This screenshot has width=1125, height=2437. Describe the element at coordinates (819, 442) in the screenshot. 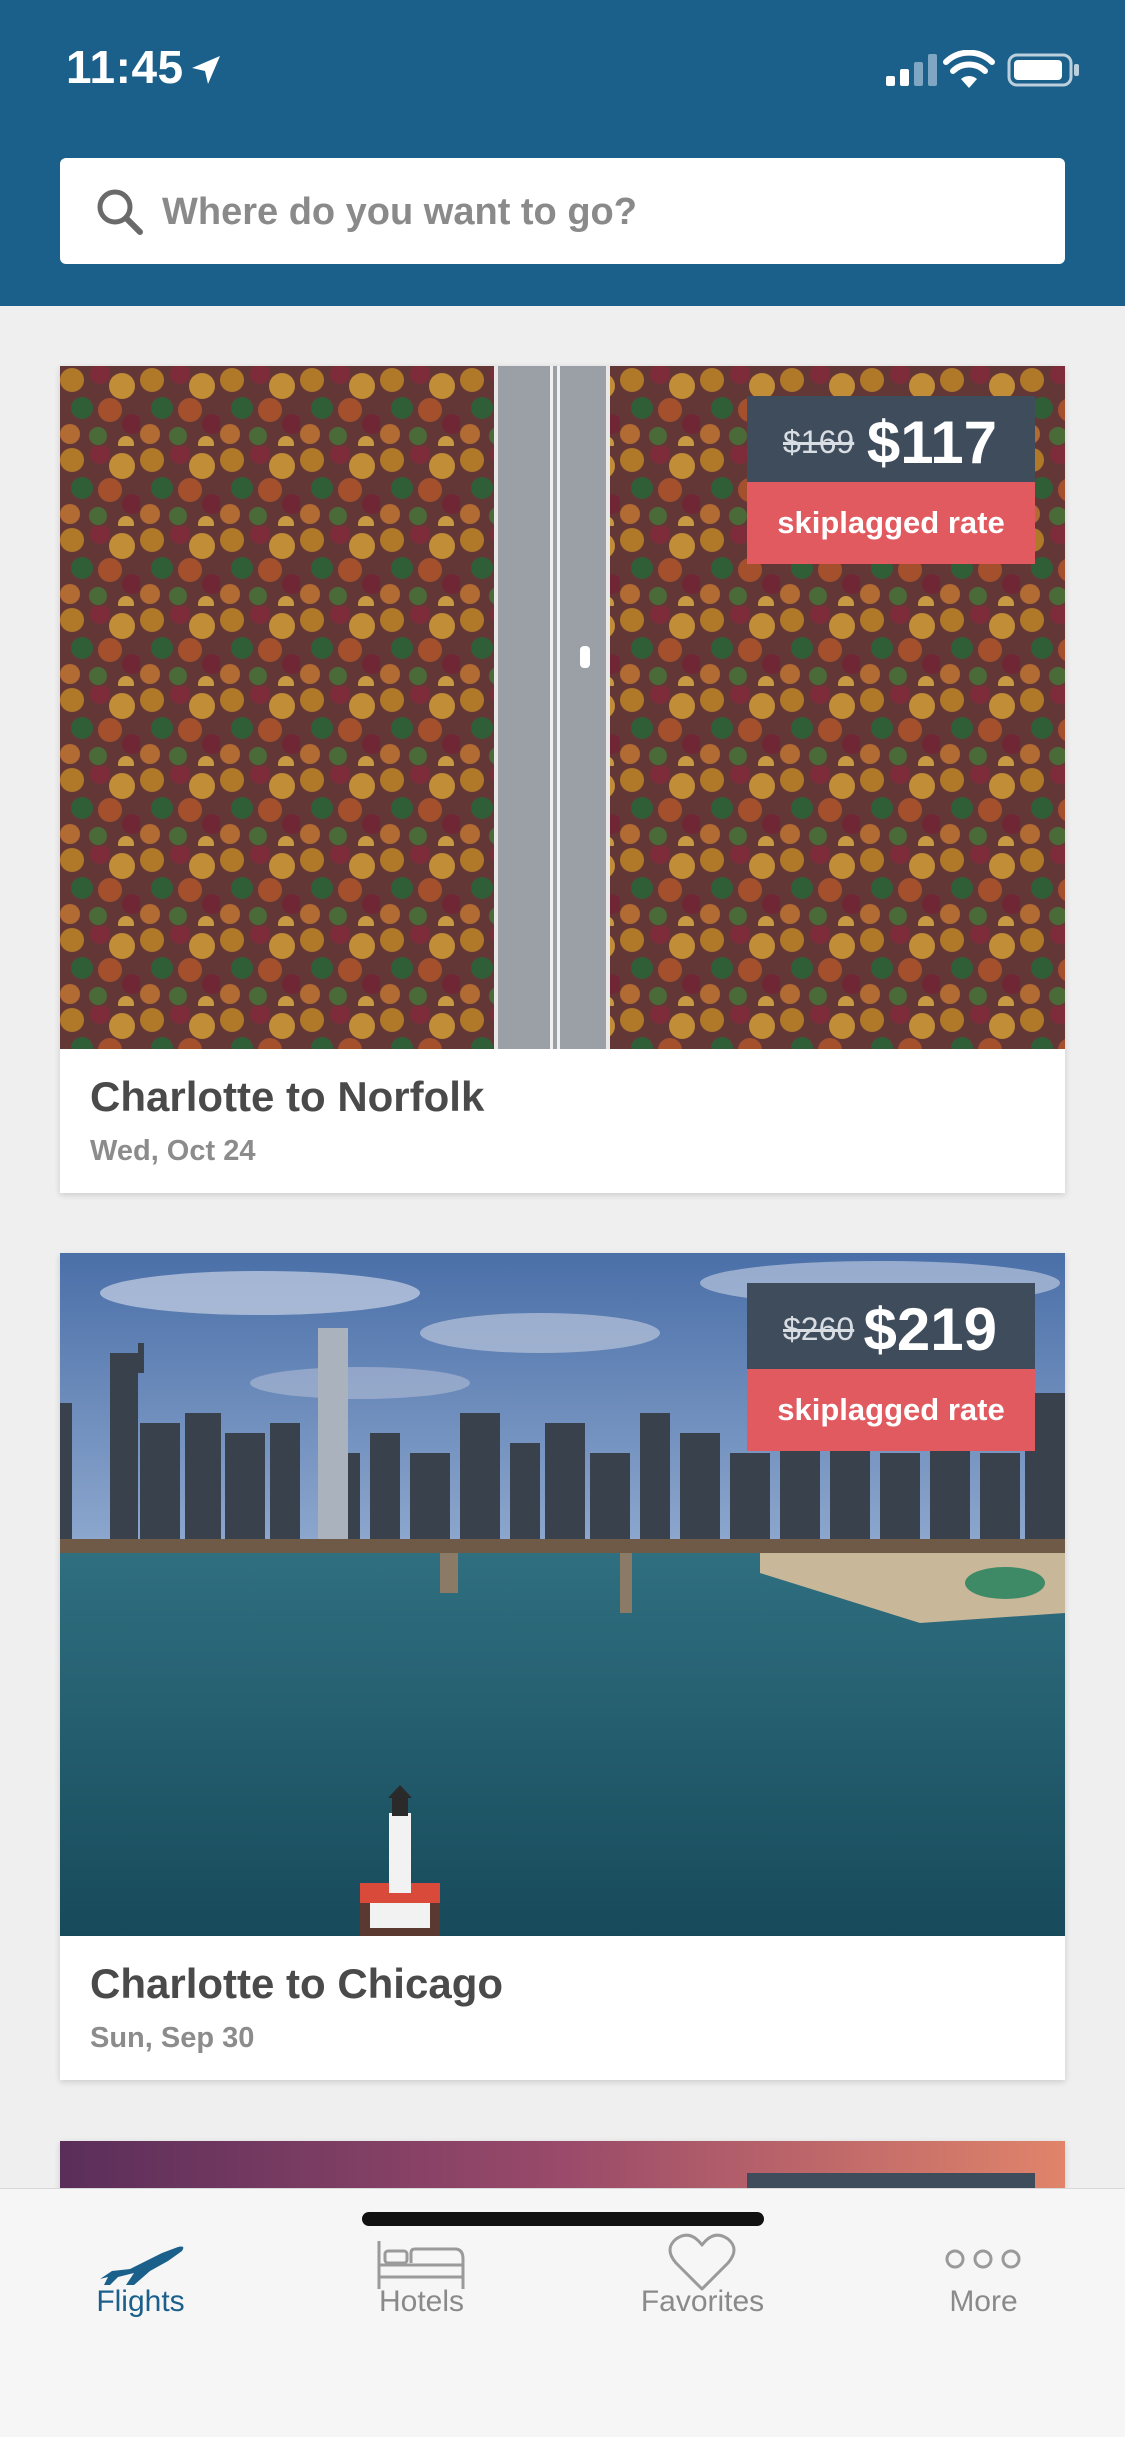

I see `old-price: $169` at that location.